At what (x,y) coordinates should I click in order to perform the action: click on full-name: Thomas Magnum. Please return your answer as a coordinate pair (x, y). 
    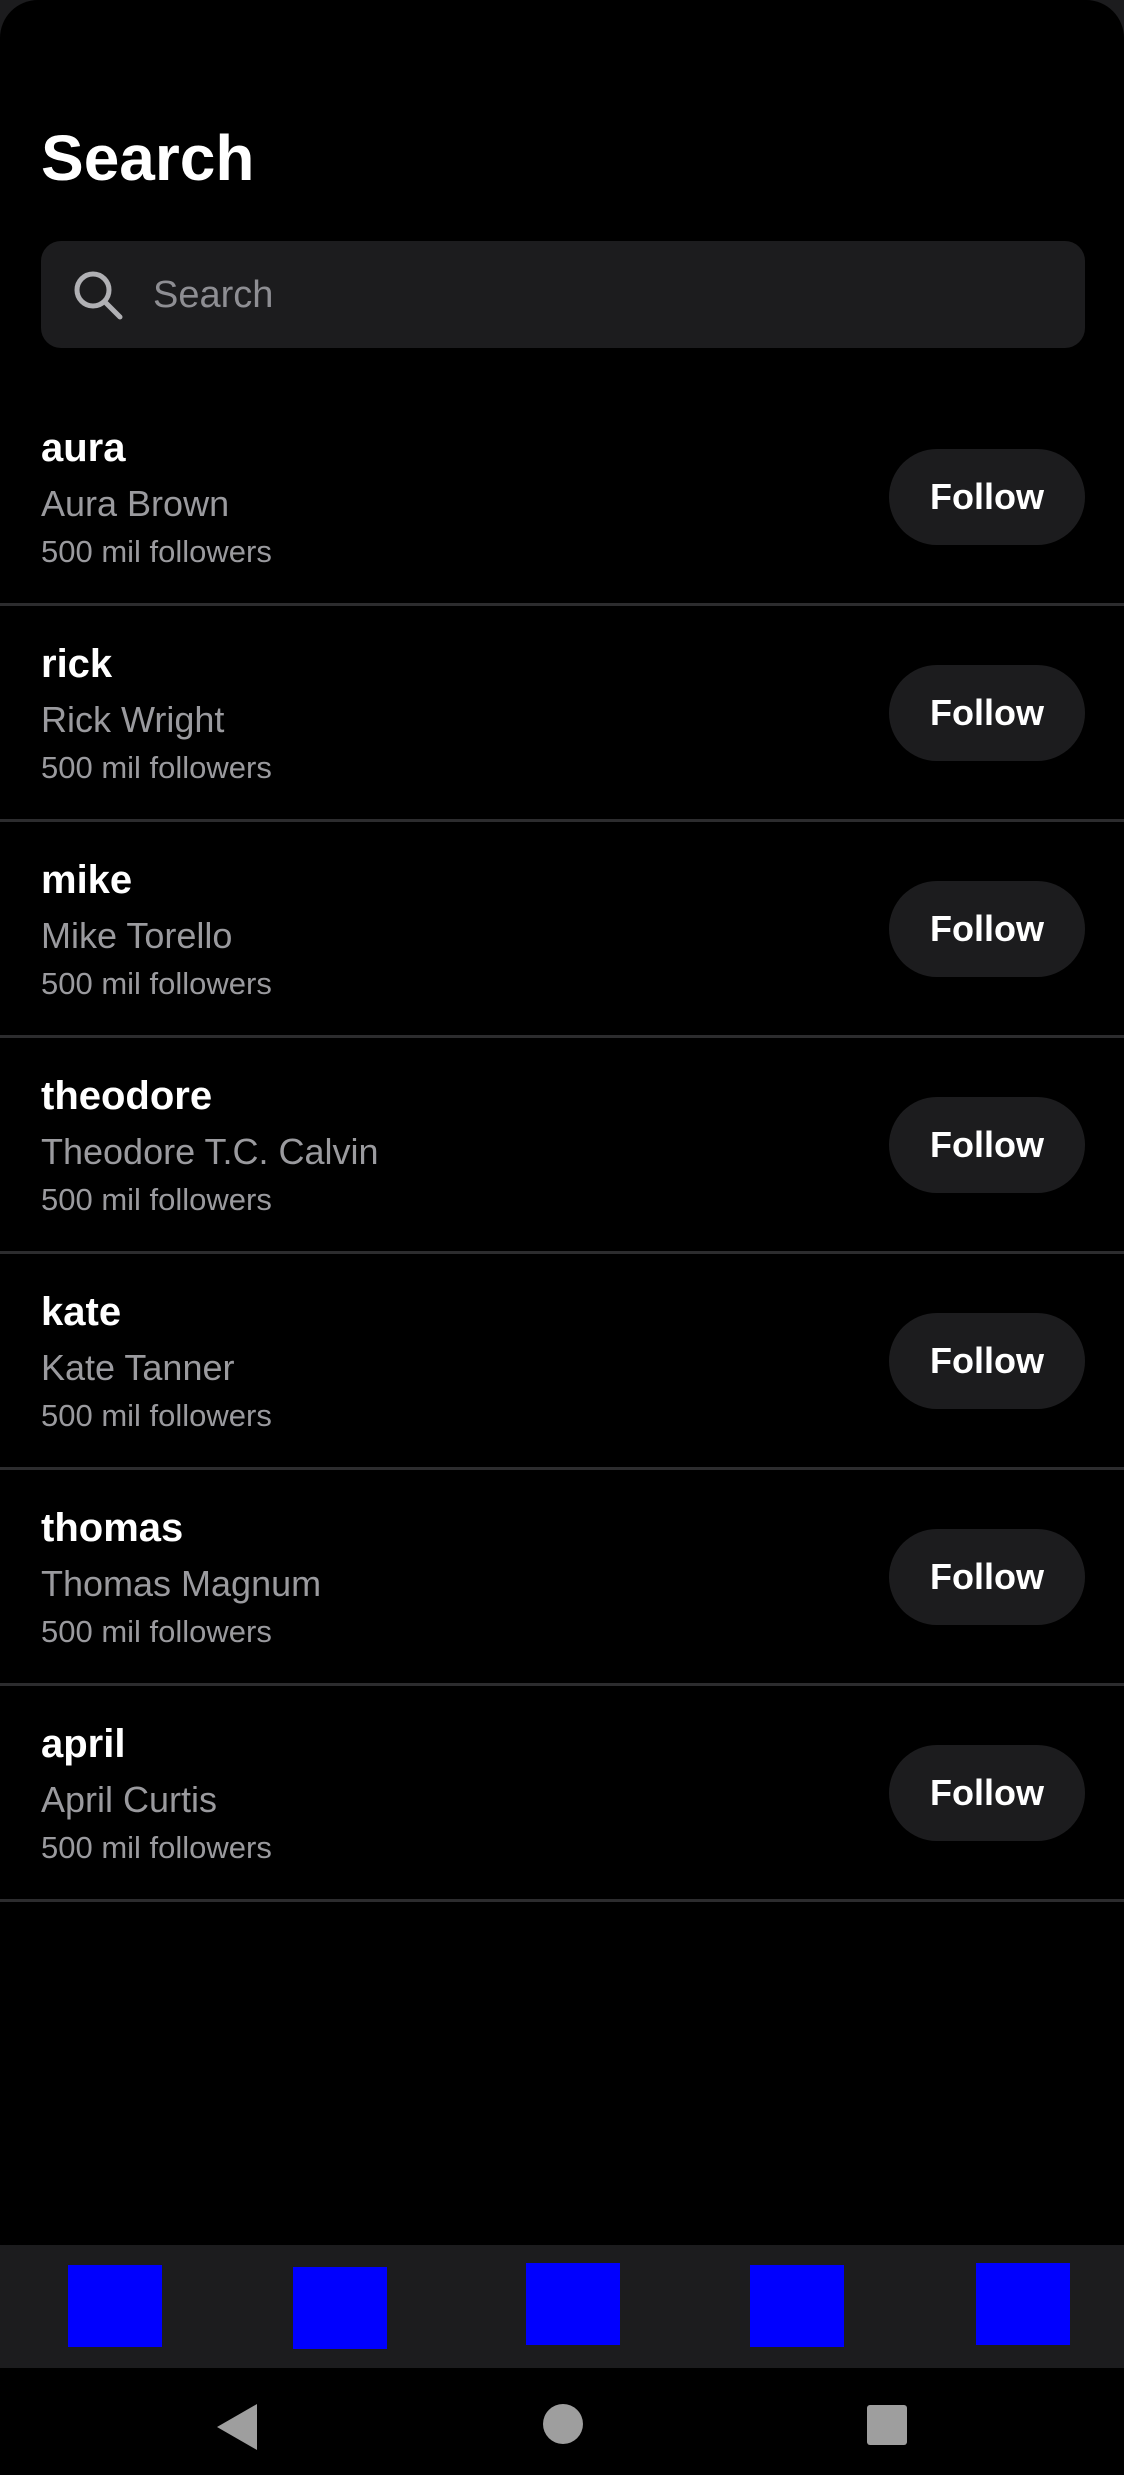
    Looking at the image, I should click on (181, 1583).